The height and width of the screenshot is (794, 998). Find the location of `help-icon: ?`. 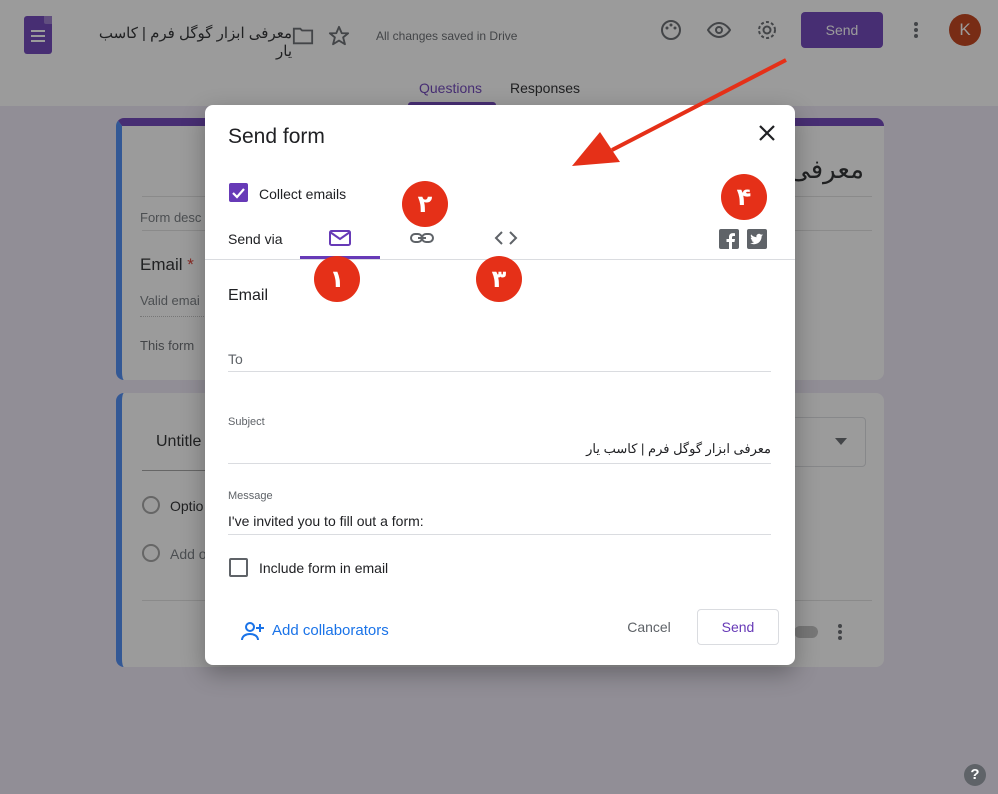

help-icon: ? is located at coordinates (975, 775).